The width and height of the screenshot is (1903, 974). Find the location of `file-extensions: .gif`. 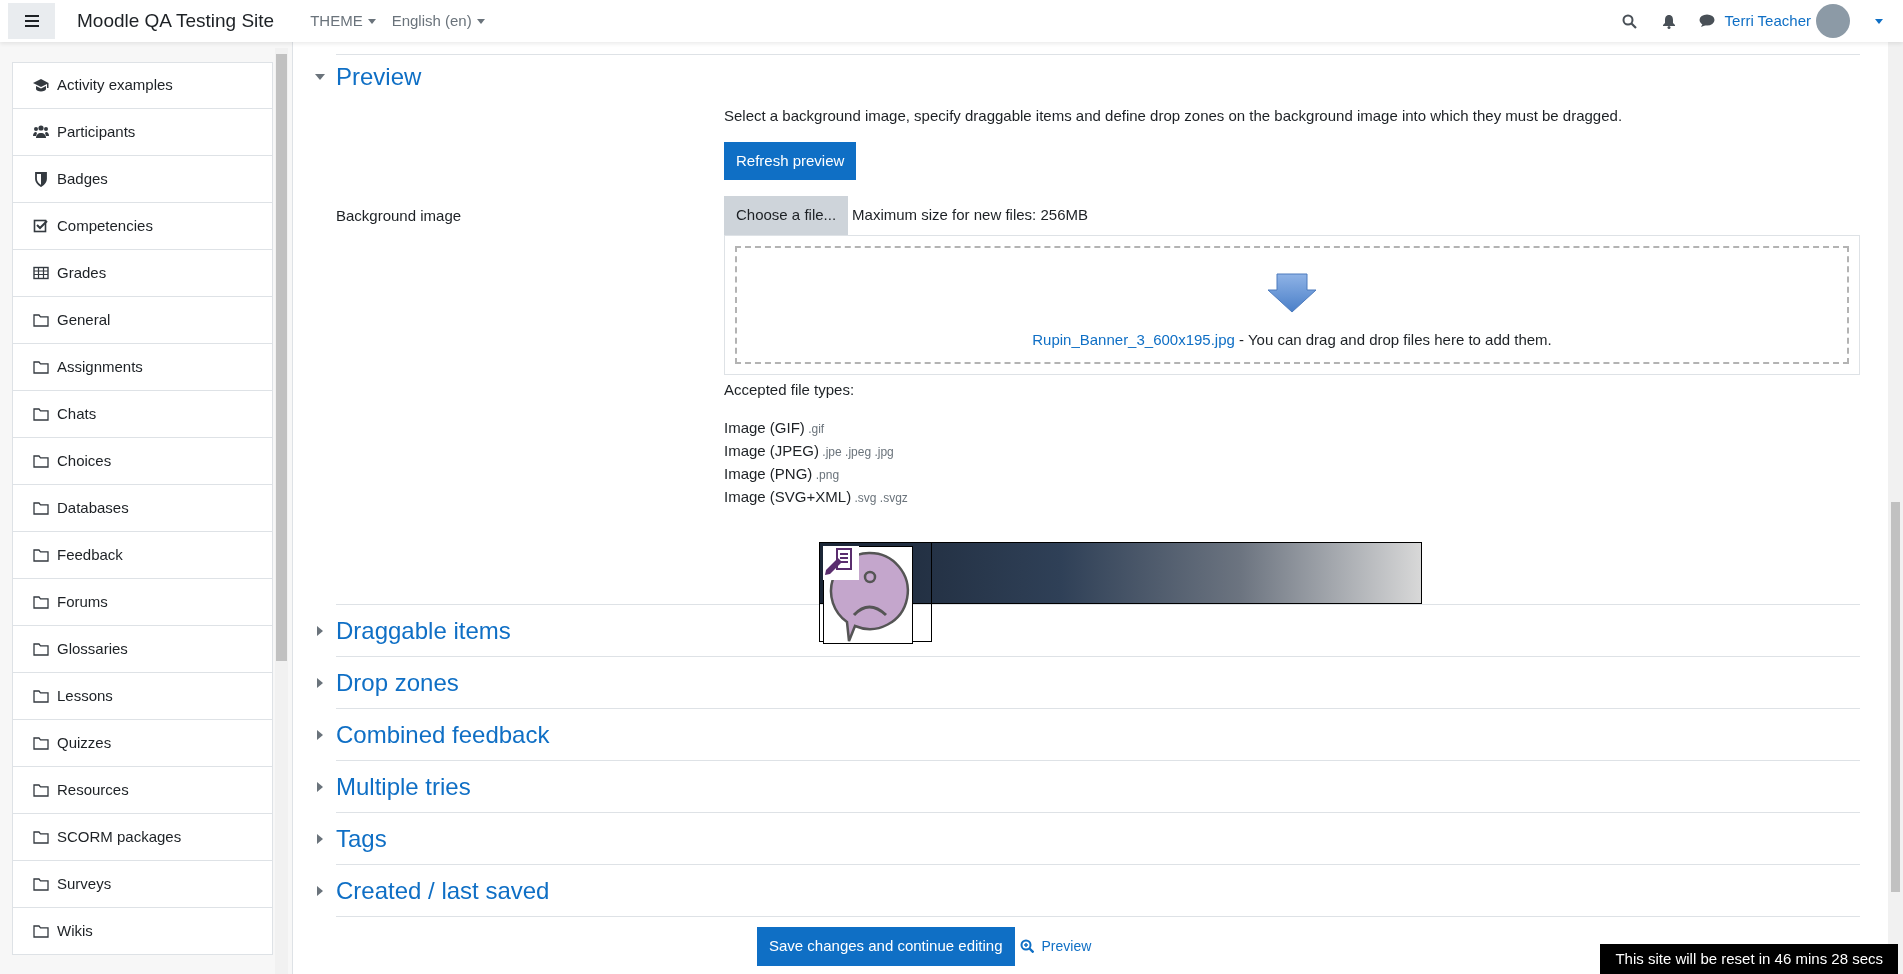

file-extensions: .gif is located at coordinates (816, 429).